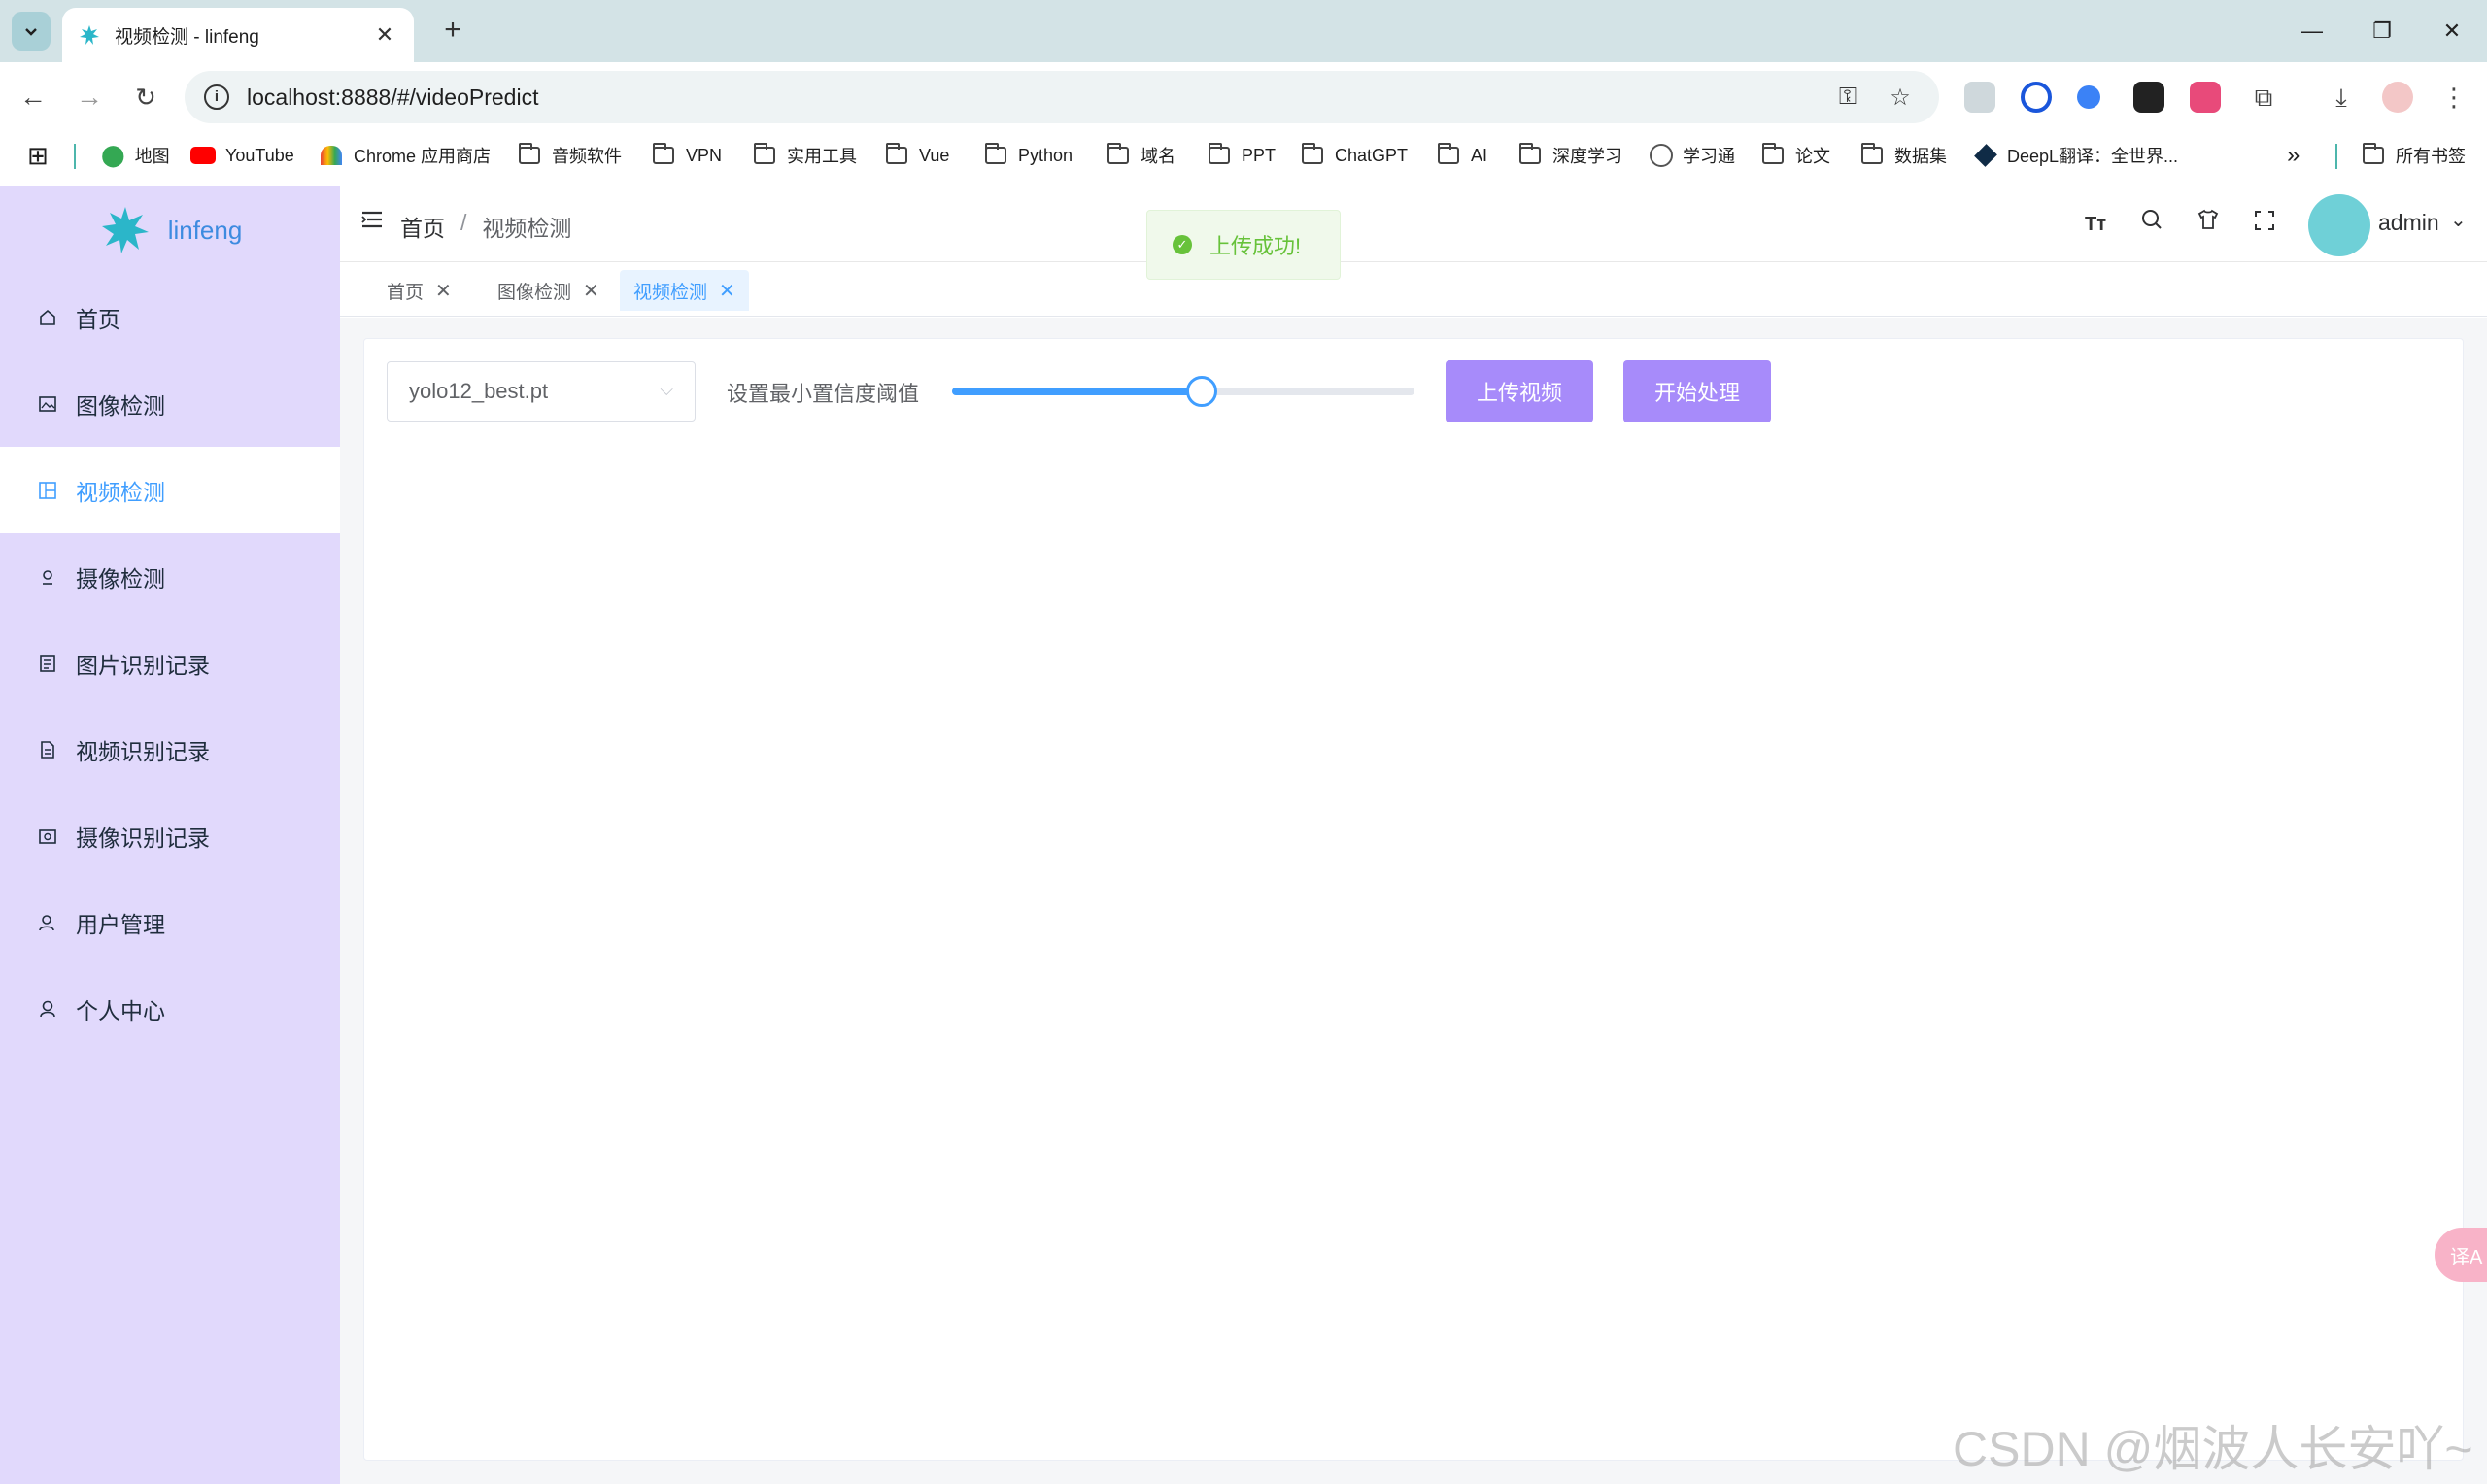 Image resolution: width=2487 pixels, height=1484 pixels. What do you see at coordinates (143, 751) in the screenshot?
I see `menu-label: 视频识别记录` at bounding box center [143, 751].